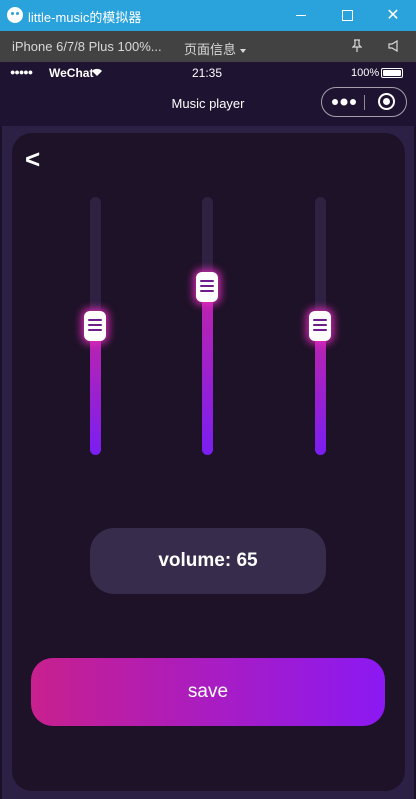 The height and width of the screenshot is (799, 416). I want to click on maximize-button, so click(347, 15).